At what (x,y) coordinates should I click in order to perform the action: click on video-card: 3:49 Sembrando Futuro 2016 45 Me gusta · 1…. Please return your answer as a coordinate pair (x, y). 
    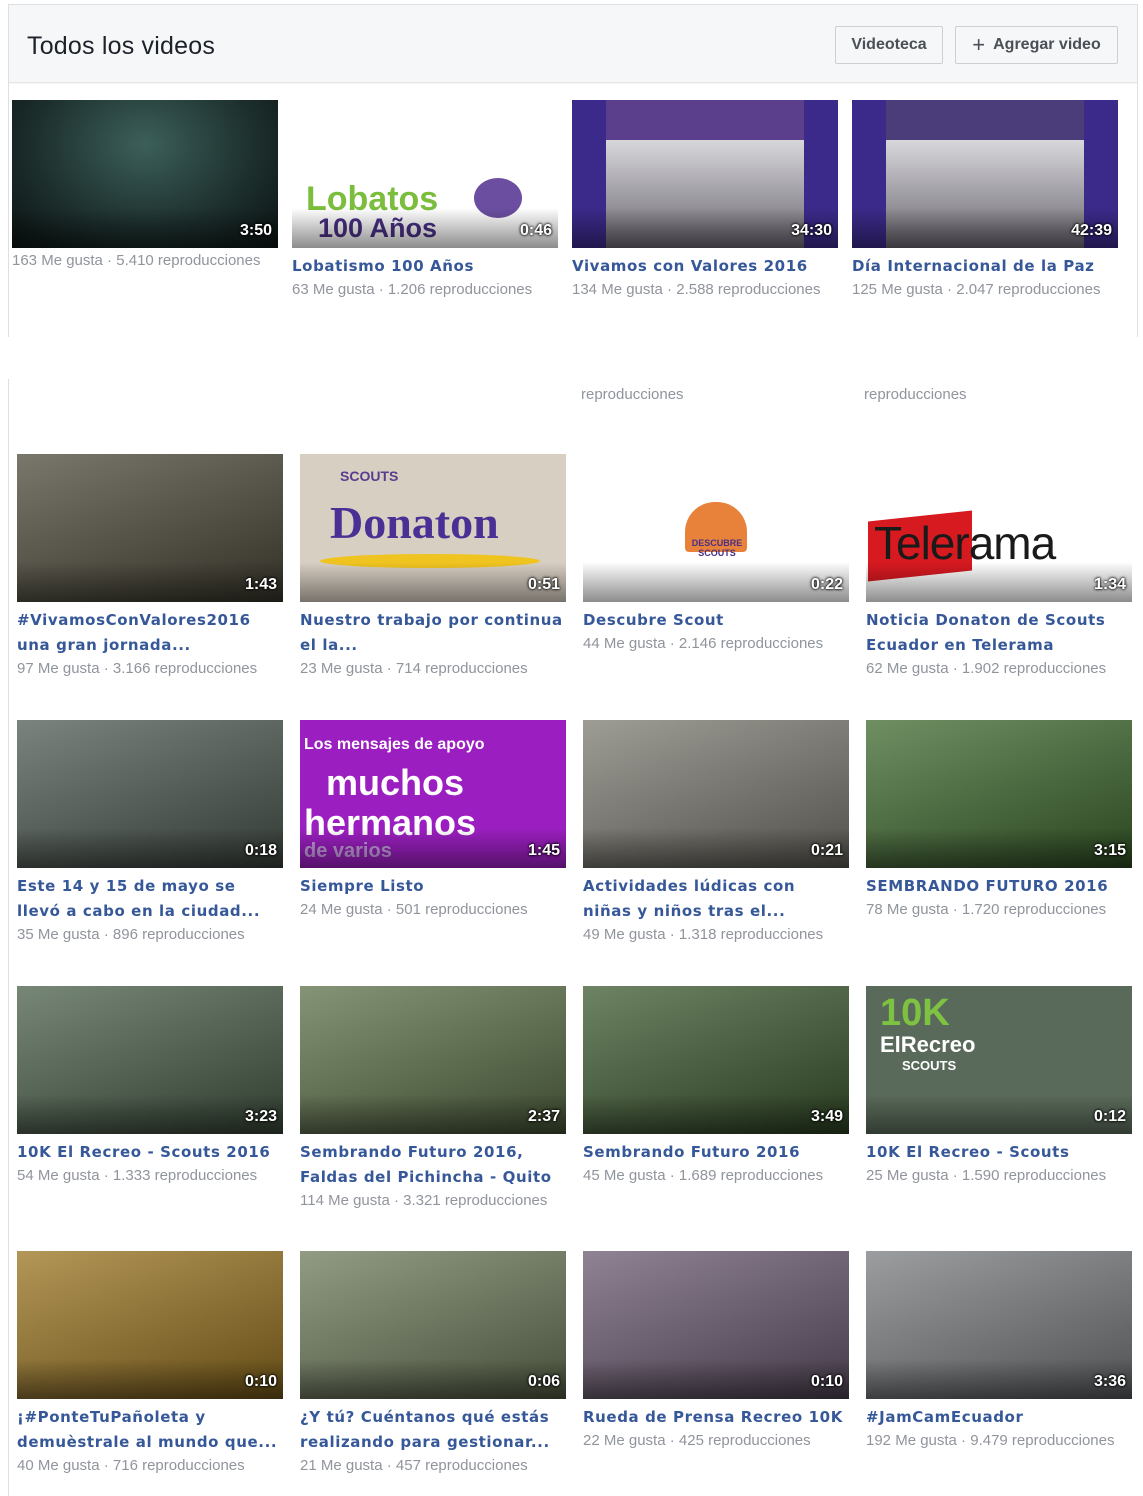
    Looking at the image, I should click on (716, 1086).